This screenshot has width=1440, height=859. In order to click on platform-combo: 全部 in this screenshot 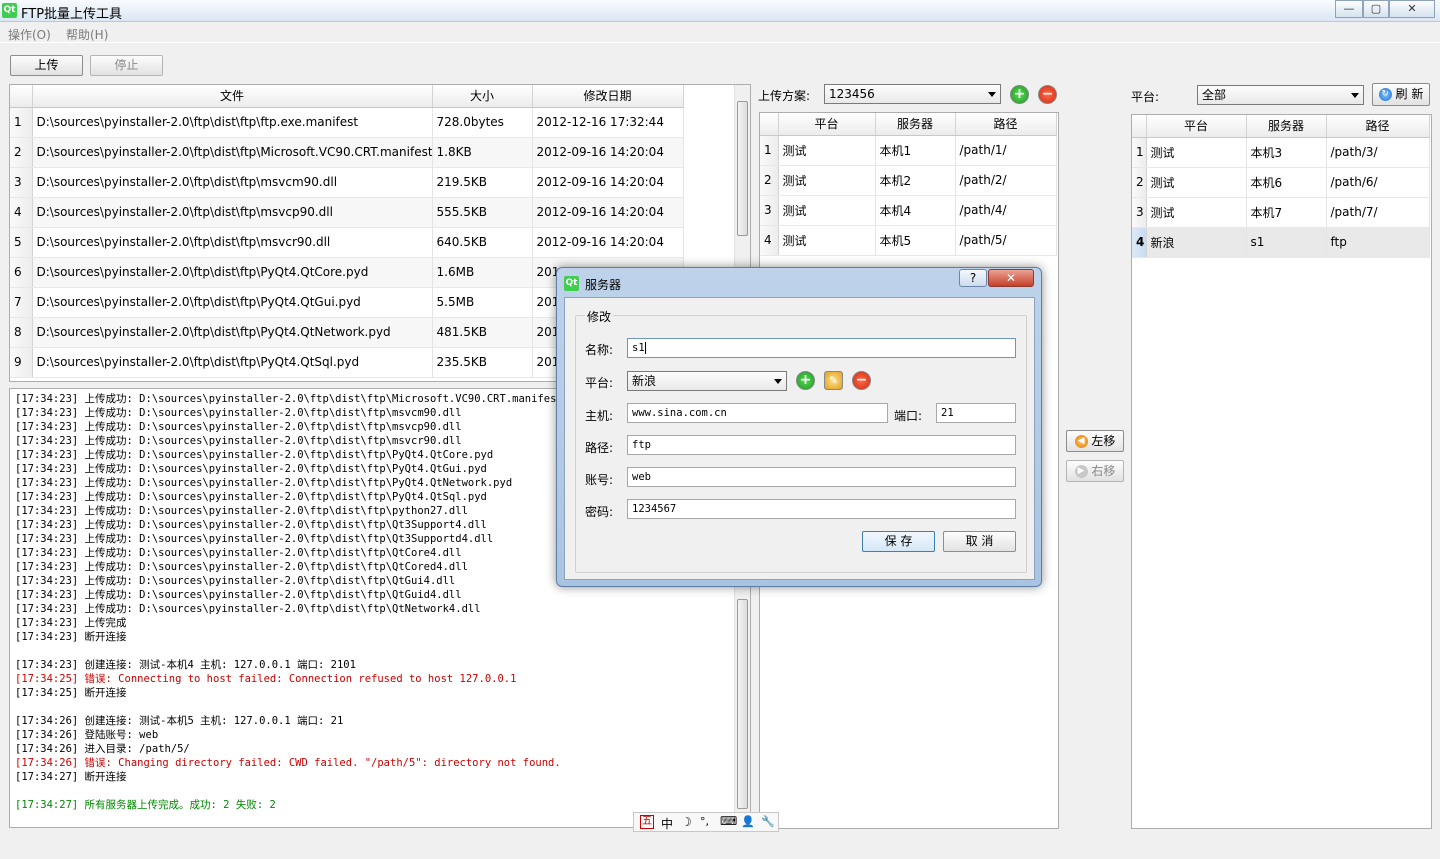, I will do `click(1280, 95)`.